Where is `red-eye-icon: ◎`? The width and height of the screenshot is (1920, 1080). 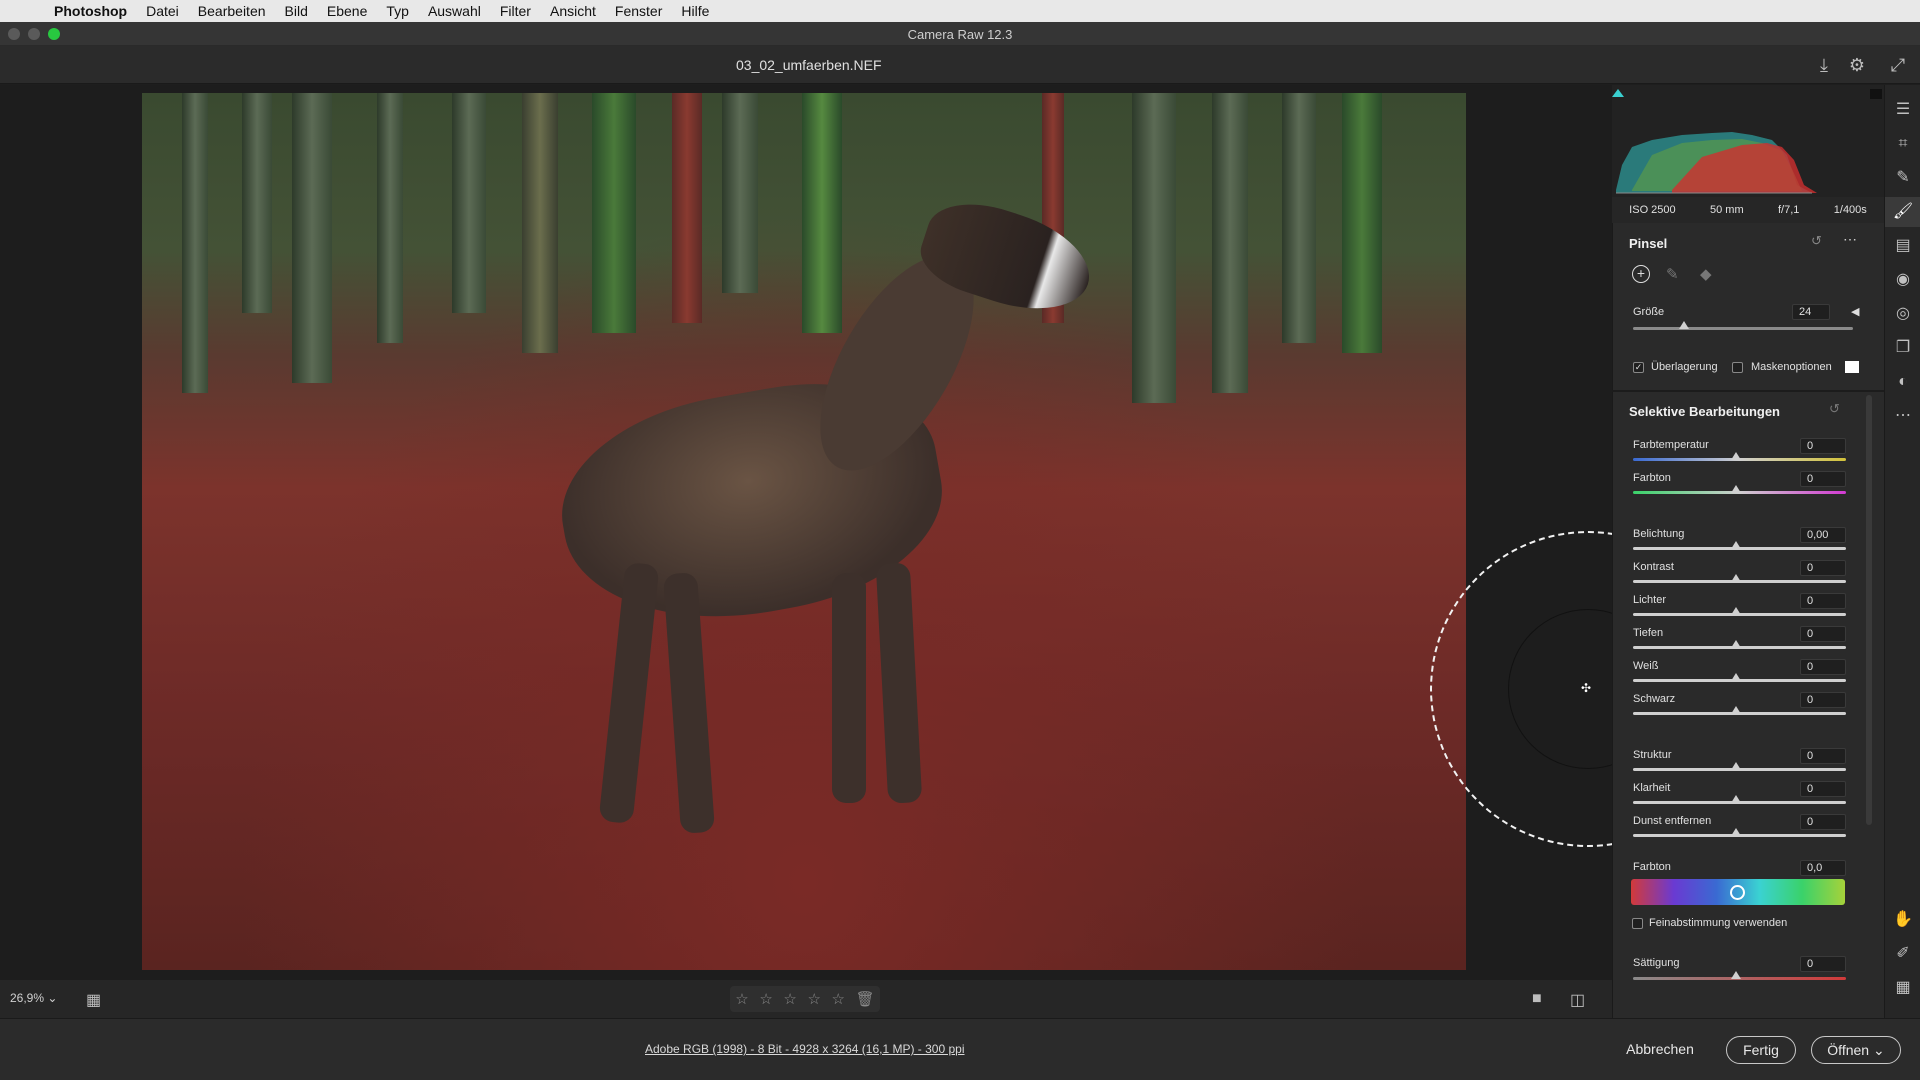 red-eye-icon: ◎ is located at coordinates (1902, 314).